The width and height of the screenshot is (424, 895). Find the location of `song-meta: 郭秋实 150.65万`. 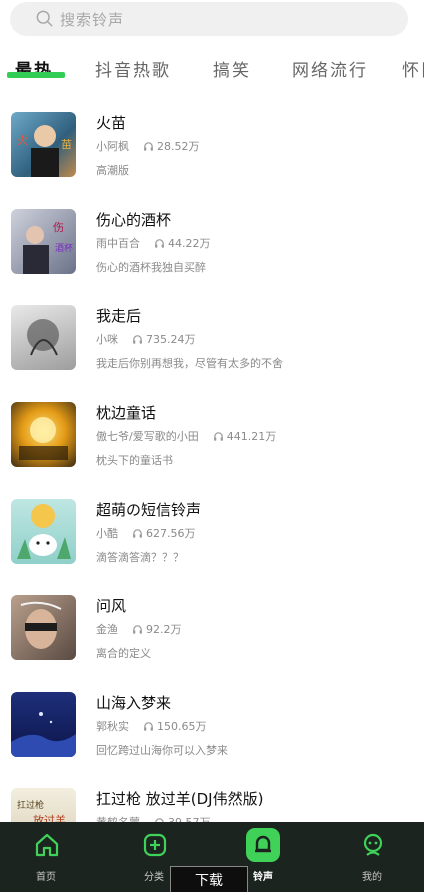

song-meta: 郭秋实 150.65万 is located at coordinates (151, 726).